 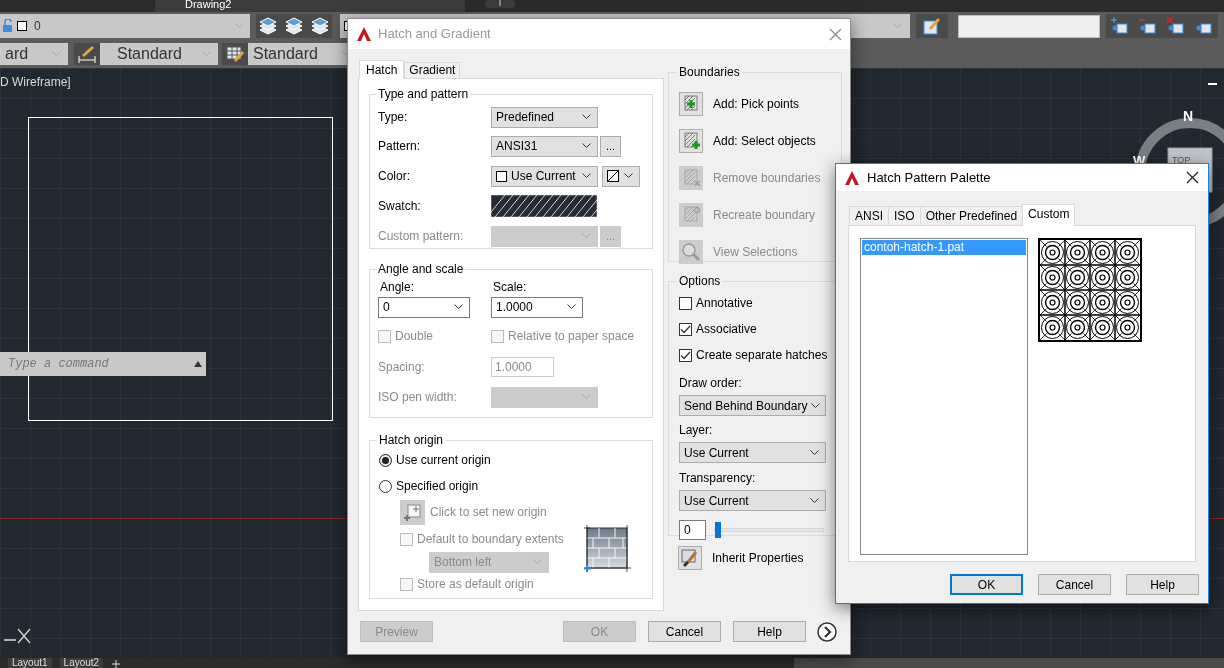 I want to click on option-checkbox: Create separate hatches, so click(x=756, y=355).